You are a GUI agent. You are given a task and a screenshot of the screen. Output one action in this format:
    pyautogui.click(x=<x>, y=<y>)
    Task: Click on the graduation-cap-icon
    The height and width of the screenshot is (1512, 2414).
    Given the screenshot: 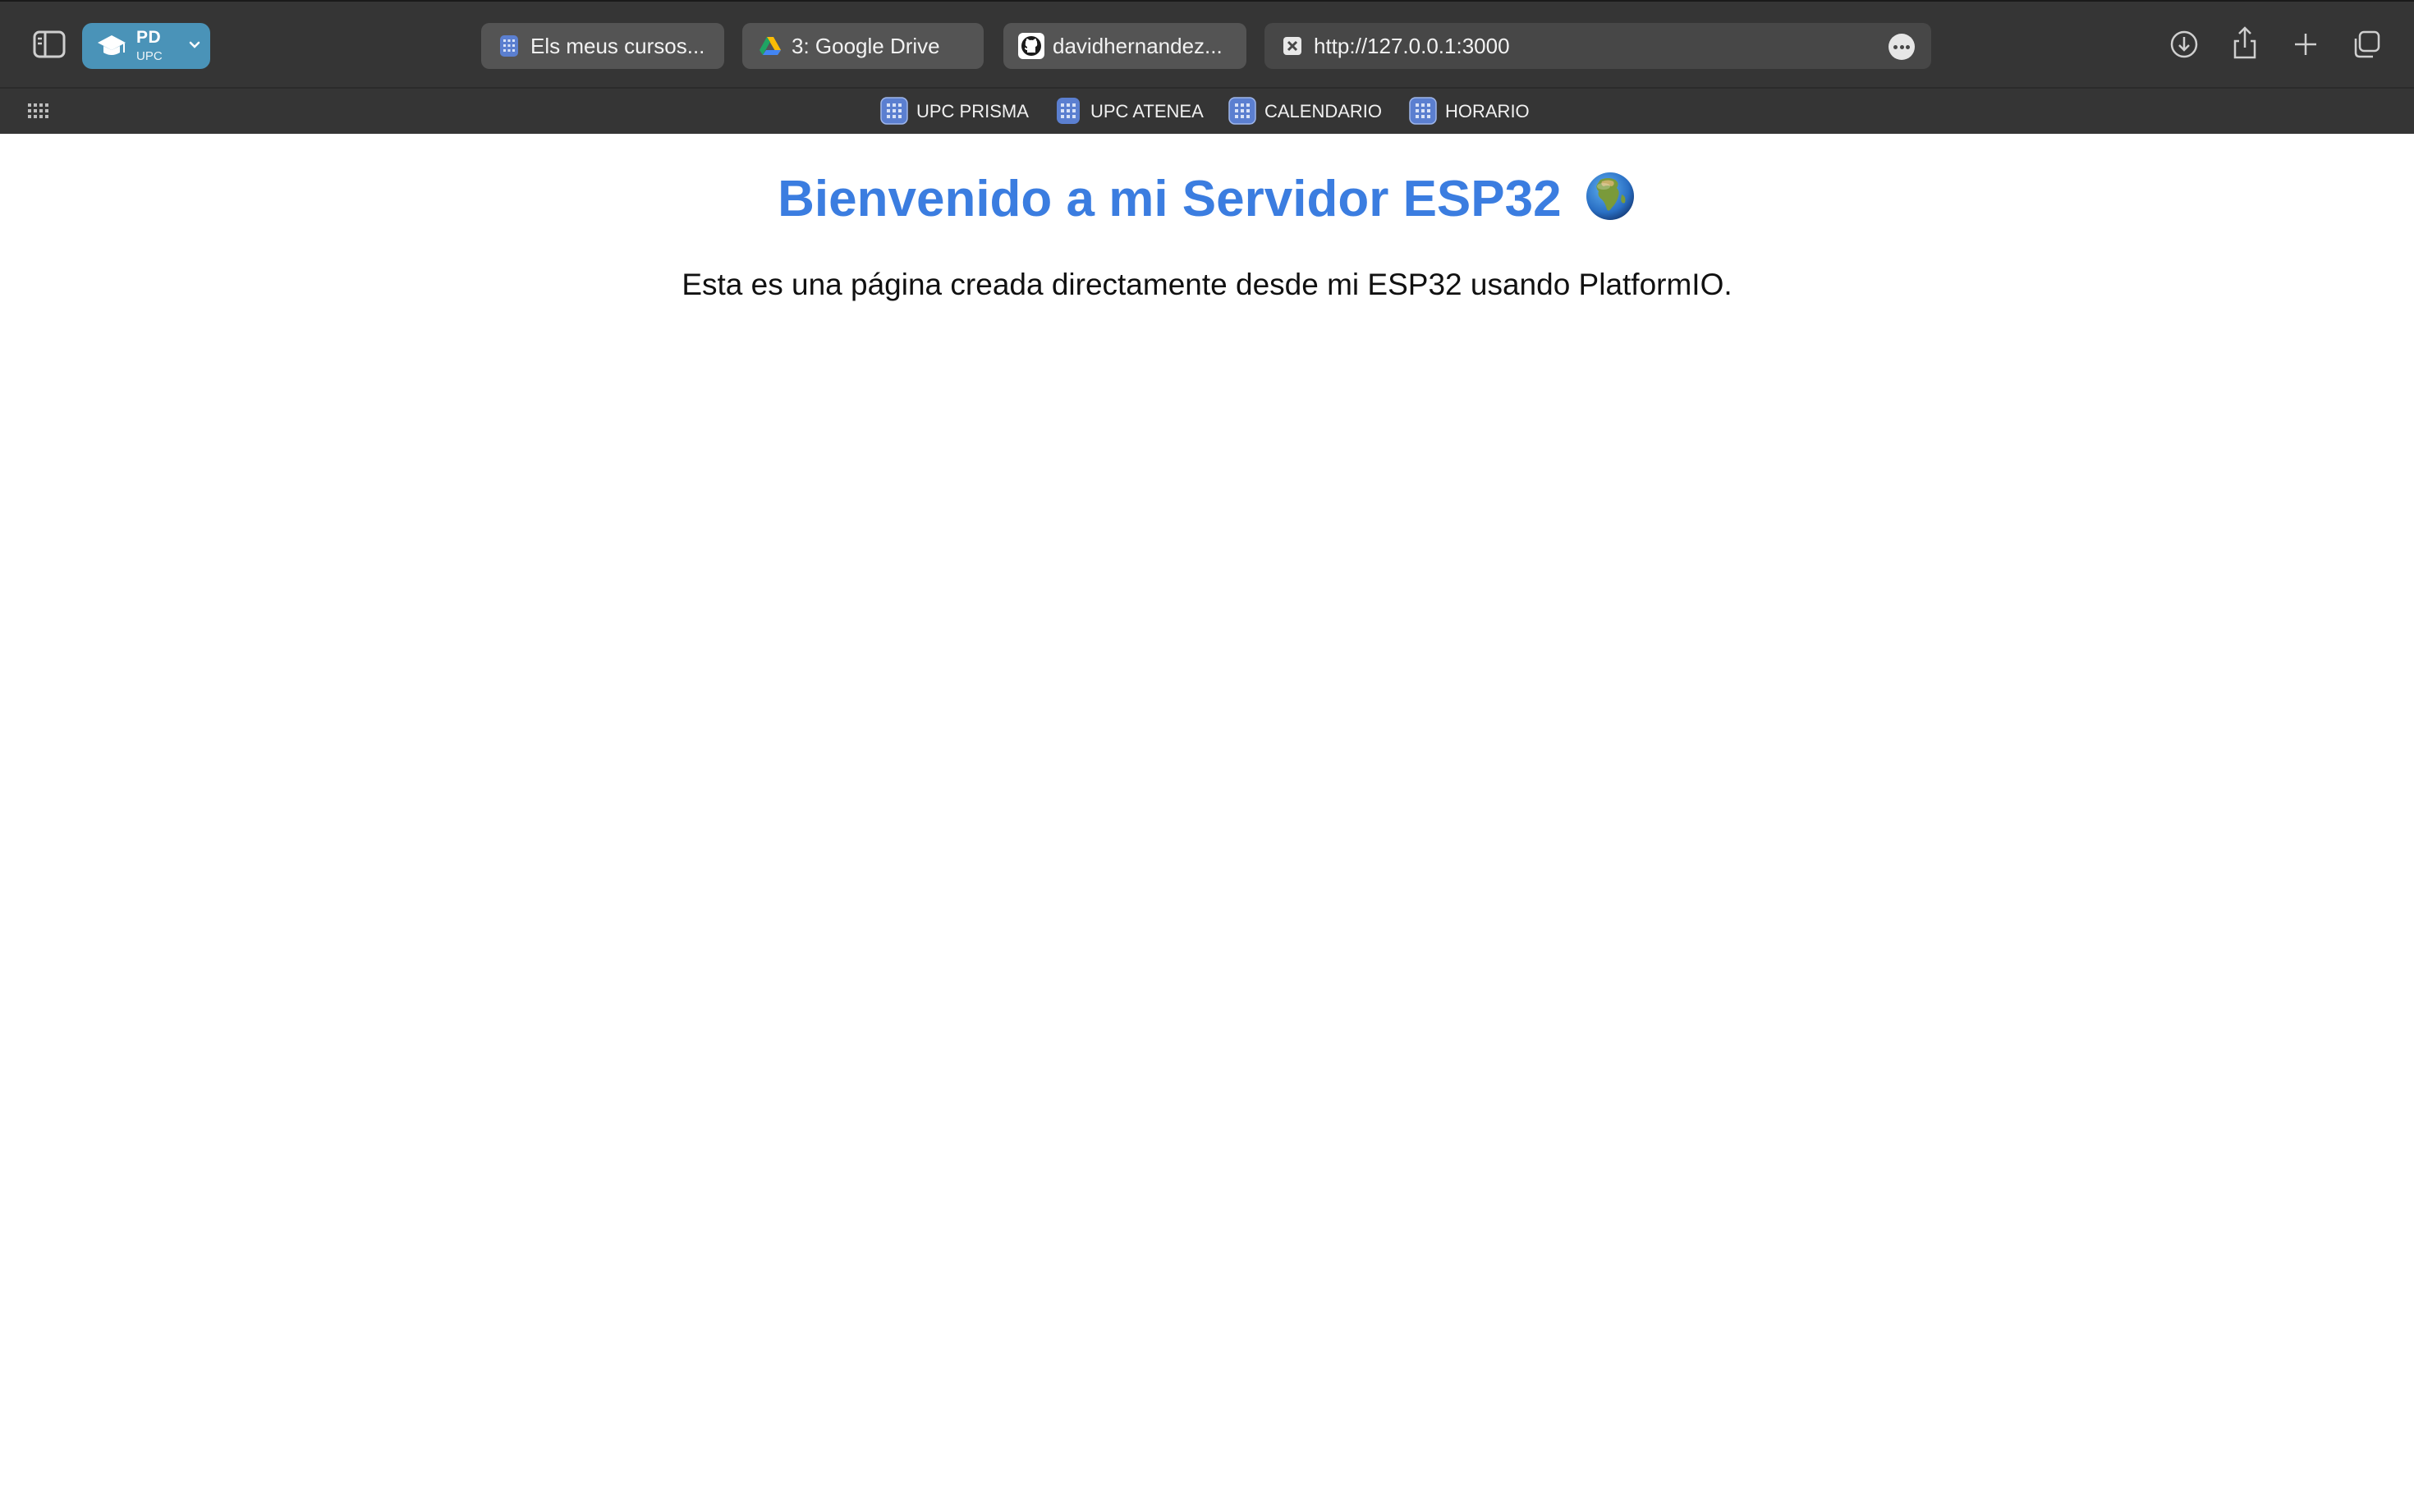 What is the action you would take?
    pyautogui.click(x=112, y=46)
    